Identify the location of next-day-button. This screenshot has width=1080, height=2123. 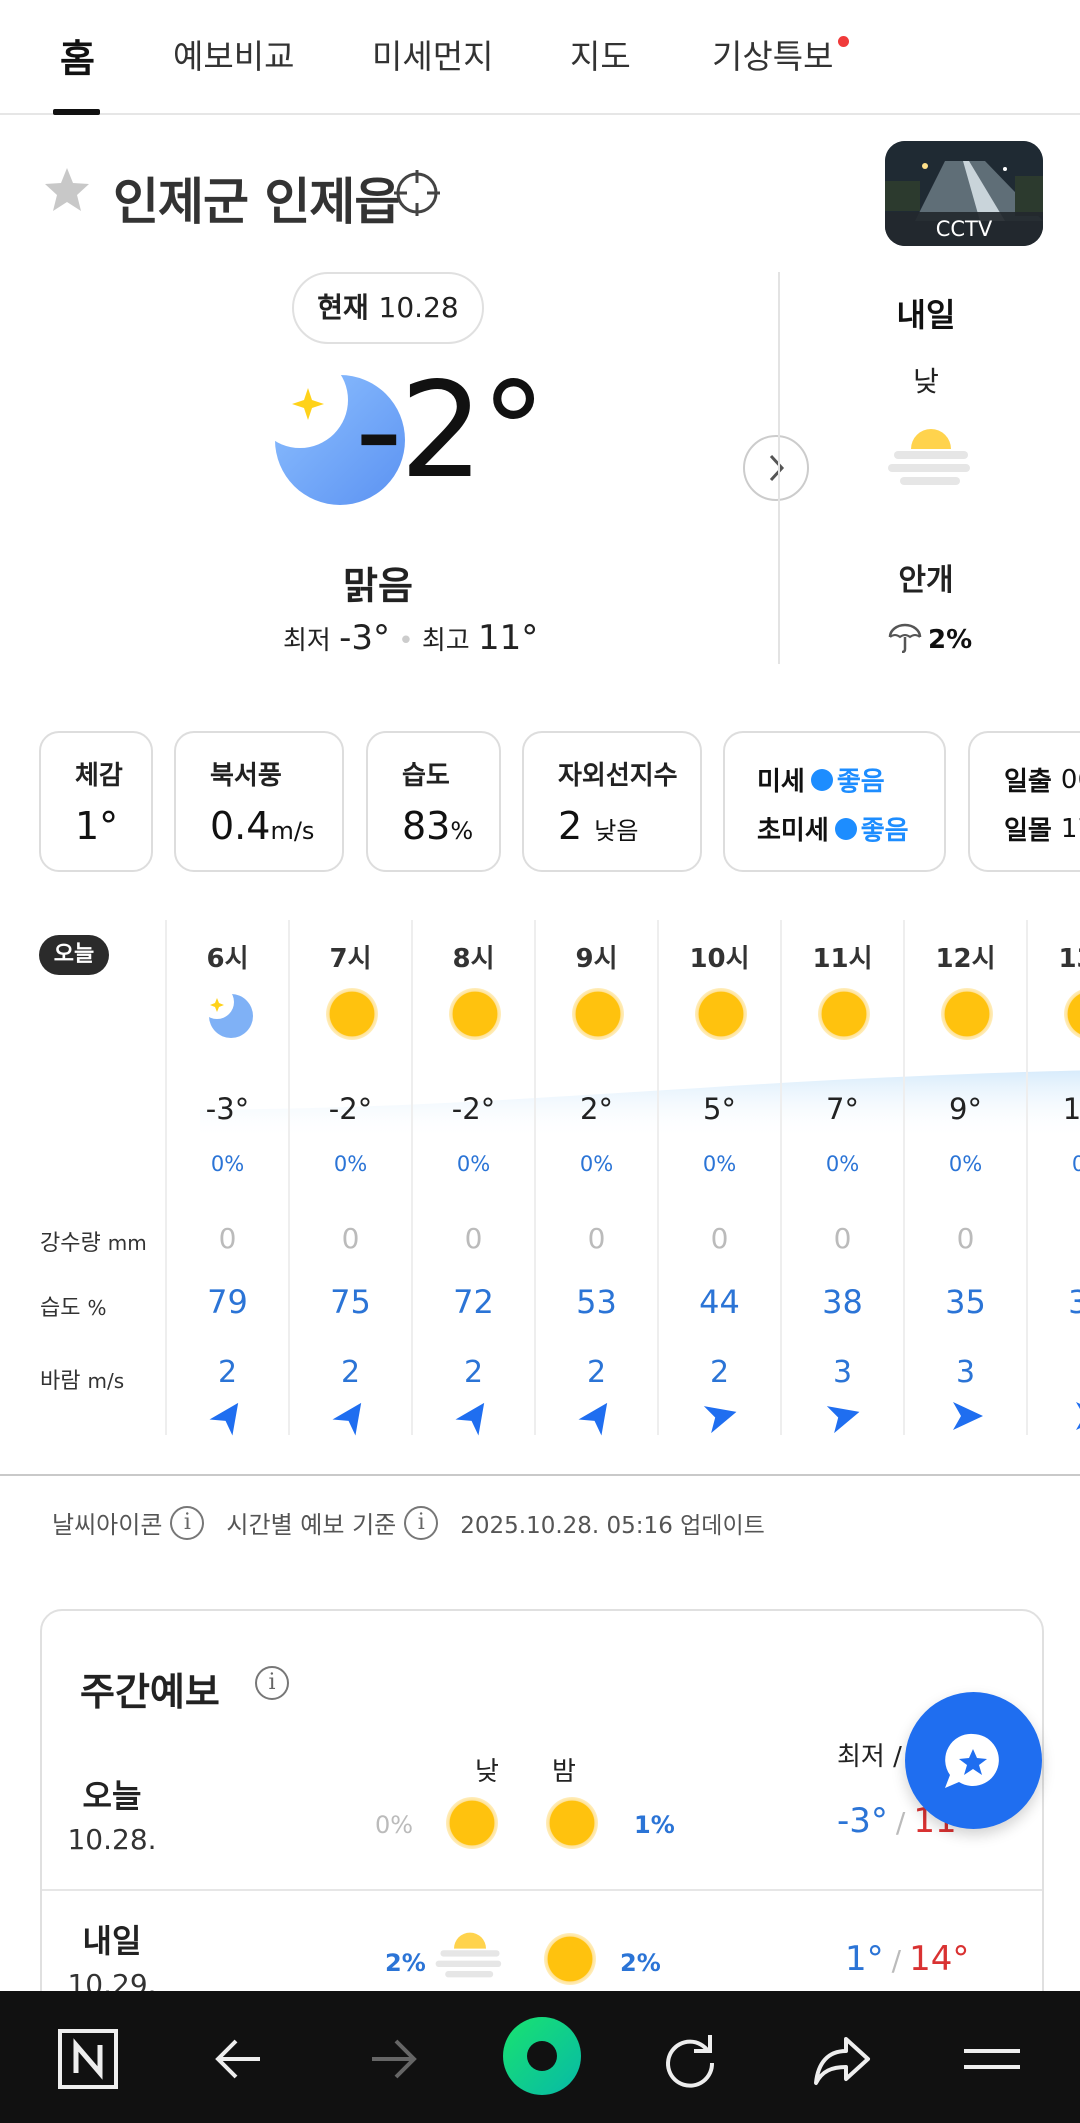
(776, 468).